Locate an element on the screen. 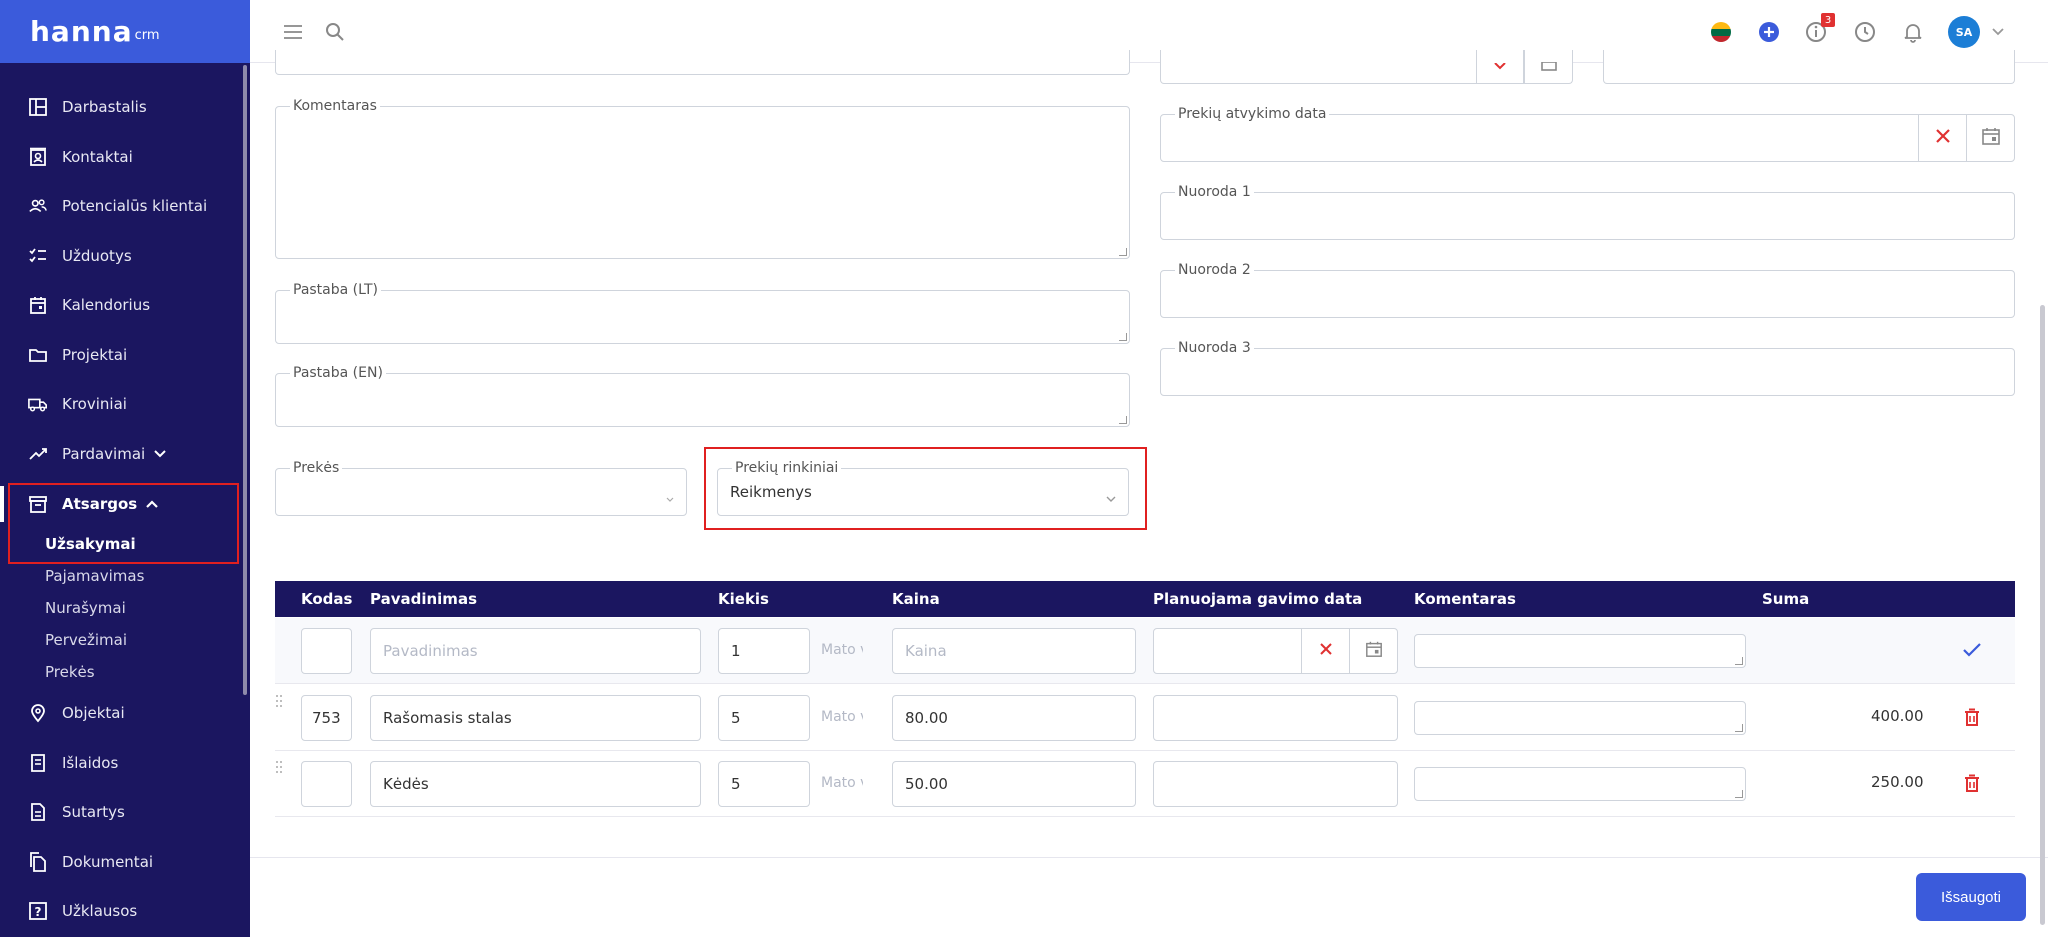 The height and width of the screenshot is (937, 2048). sidebar-item-label: Išlaidos is located at coordinates (90, 763).